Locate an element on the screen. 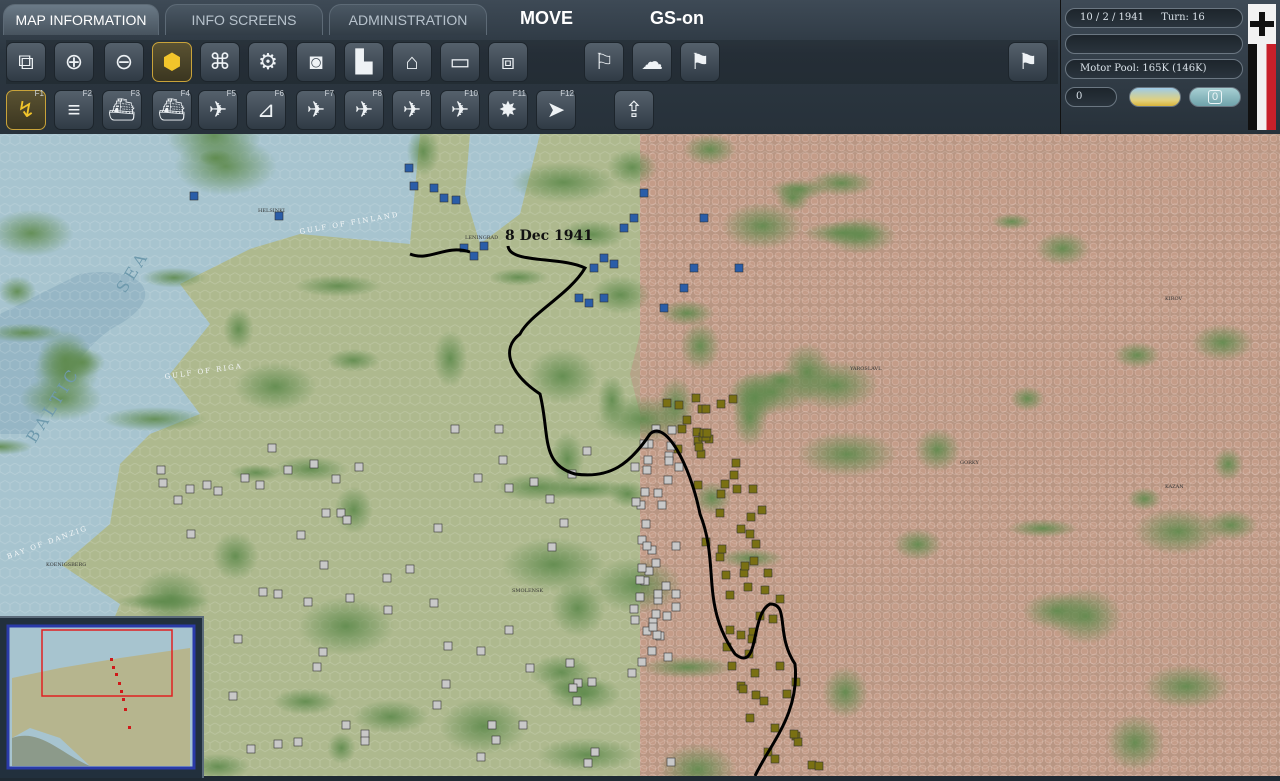 The image size is (1280, 781). naval-transport-icon: ⛴ is located at coordinates (122, 109).